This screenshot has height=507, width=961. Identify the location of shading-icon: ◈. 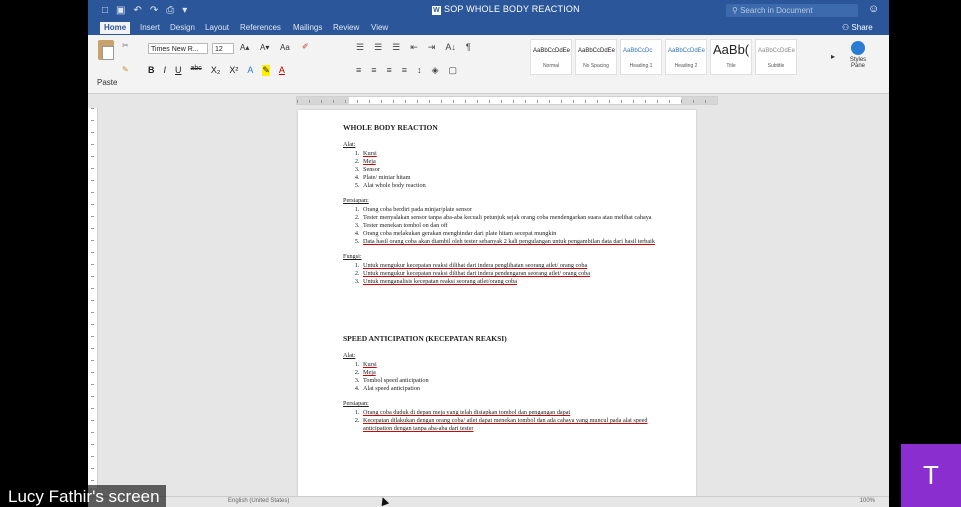
(435, 70).